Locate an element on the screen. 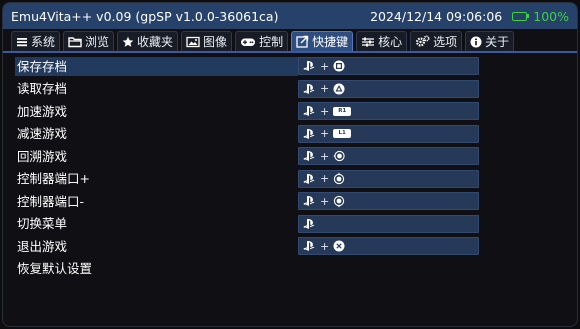 The height and width of the screenshot is (329, 580). hotkey-label: 控制器端口+ is located at coordinates (53, 179).